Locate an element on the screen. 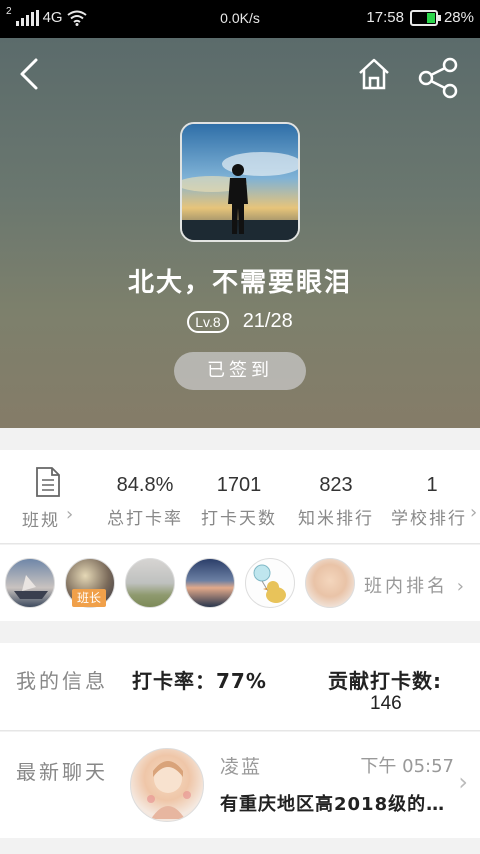 The image size is (480, 854). home-button is located at coordinates (374, 74).